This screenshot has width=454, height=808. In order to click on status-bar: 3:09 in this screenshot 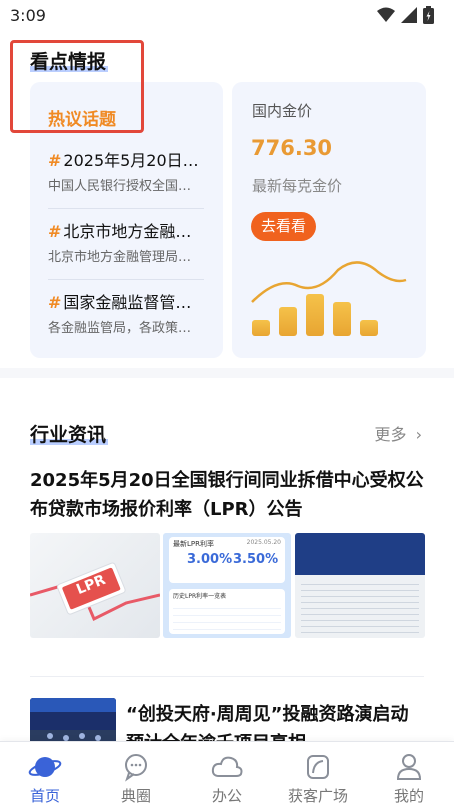, I will do `click(227, 16)`.